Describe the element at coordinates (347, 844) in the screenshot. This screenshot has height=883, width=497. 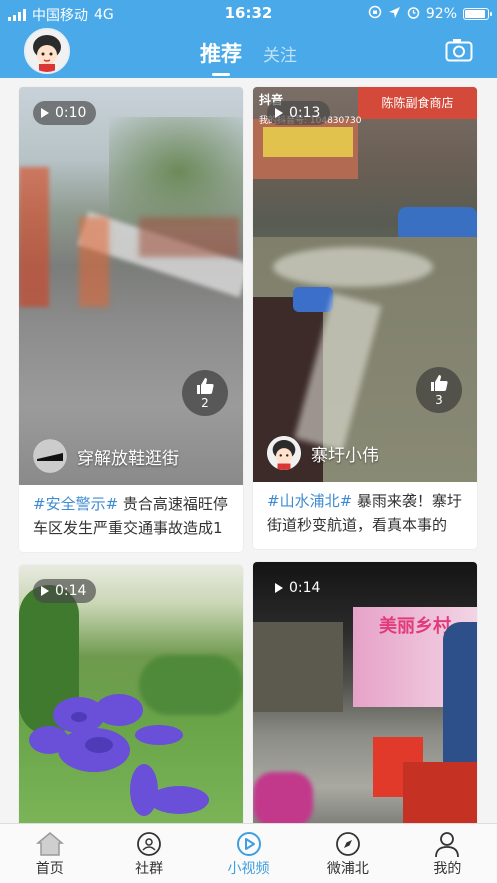
I see `compass-icon` at that location.